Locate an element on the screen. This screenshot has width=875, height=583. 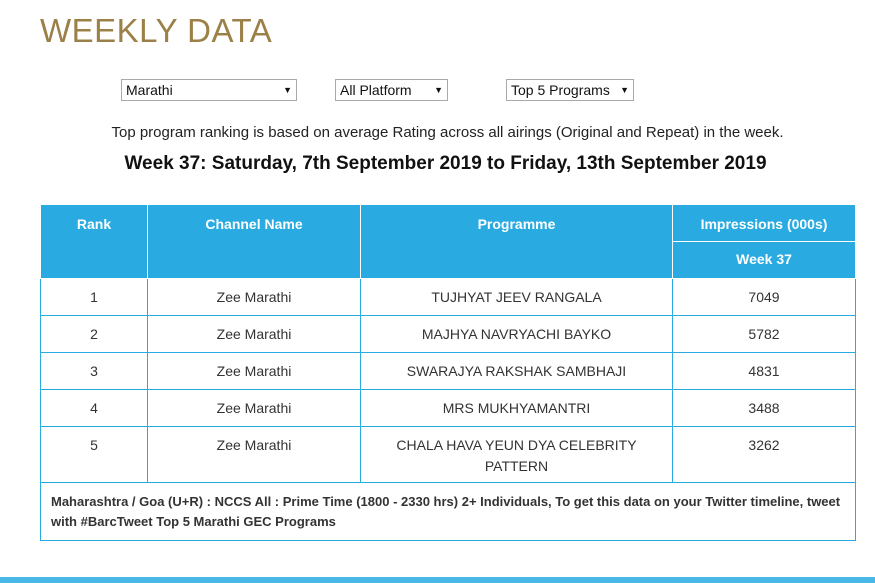
programs-select-value: Top 5 Programs is located at coordinates (560, 90).